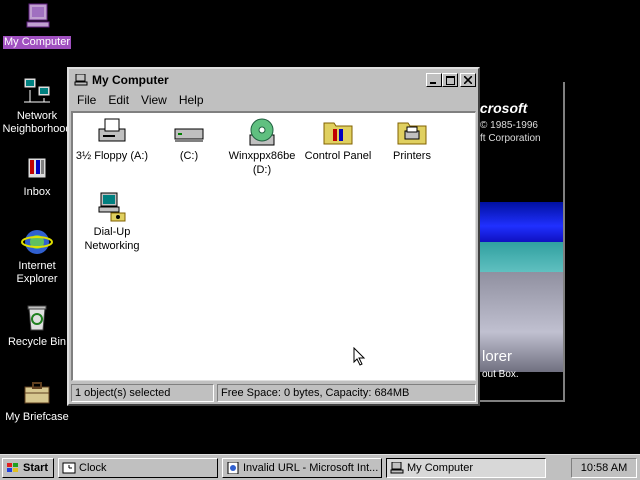 This screenshot has height=480, width=640. Describe the element at coordinates (12, 467) in the screenshot. I see `windows-logo-icon` at that location.